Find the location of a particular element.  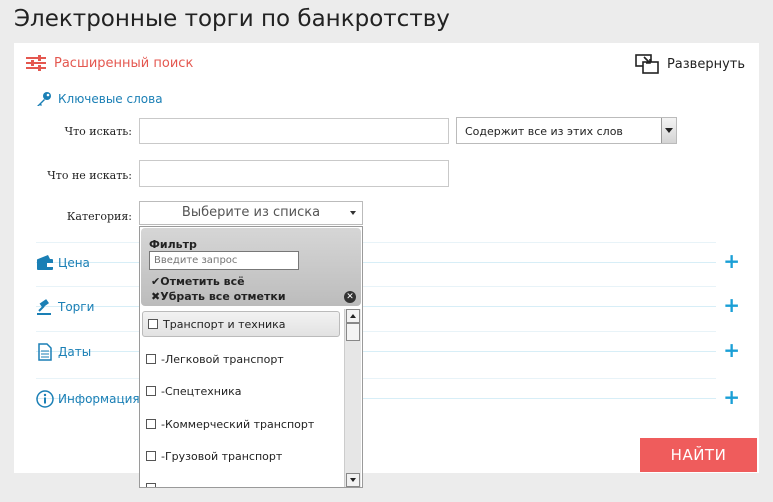

list-item: -Спецтехника is located at coordinates (194, 391).